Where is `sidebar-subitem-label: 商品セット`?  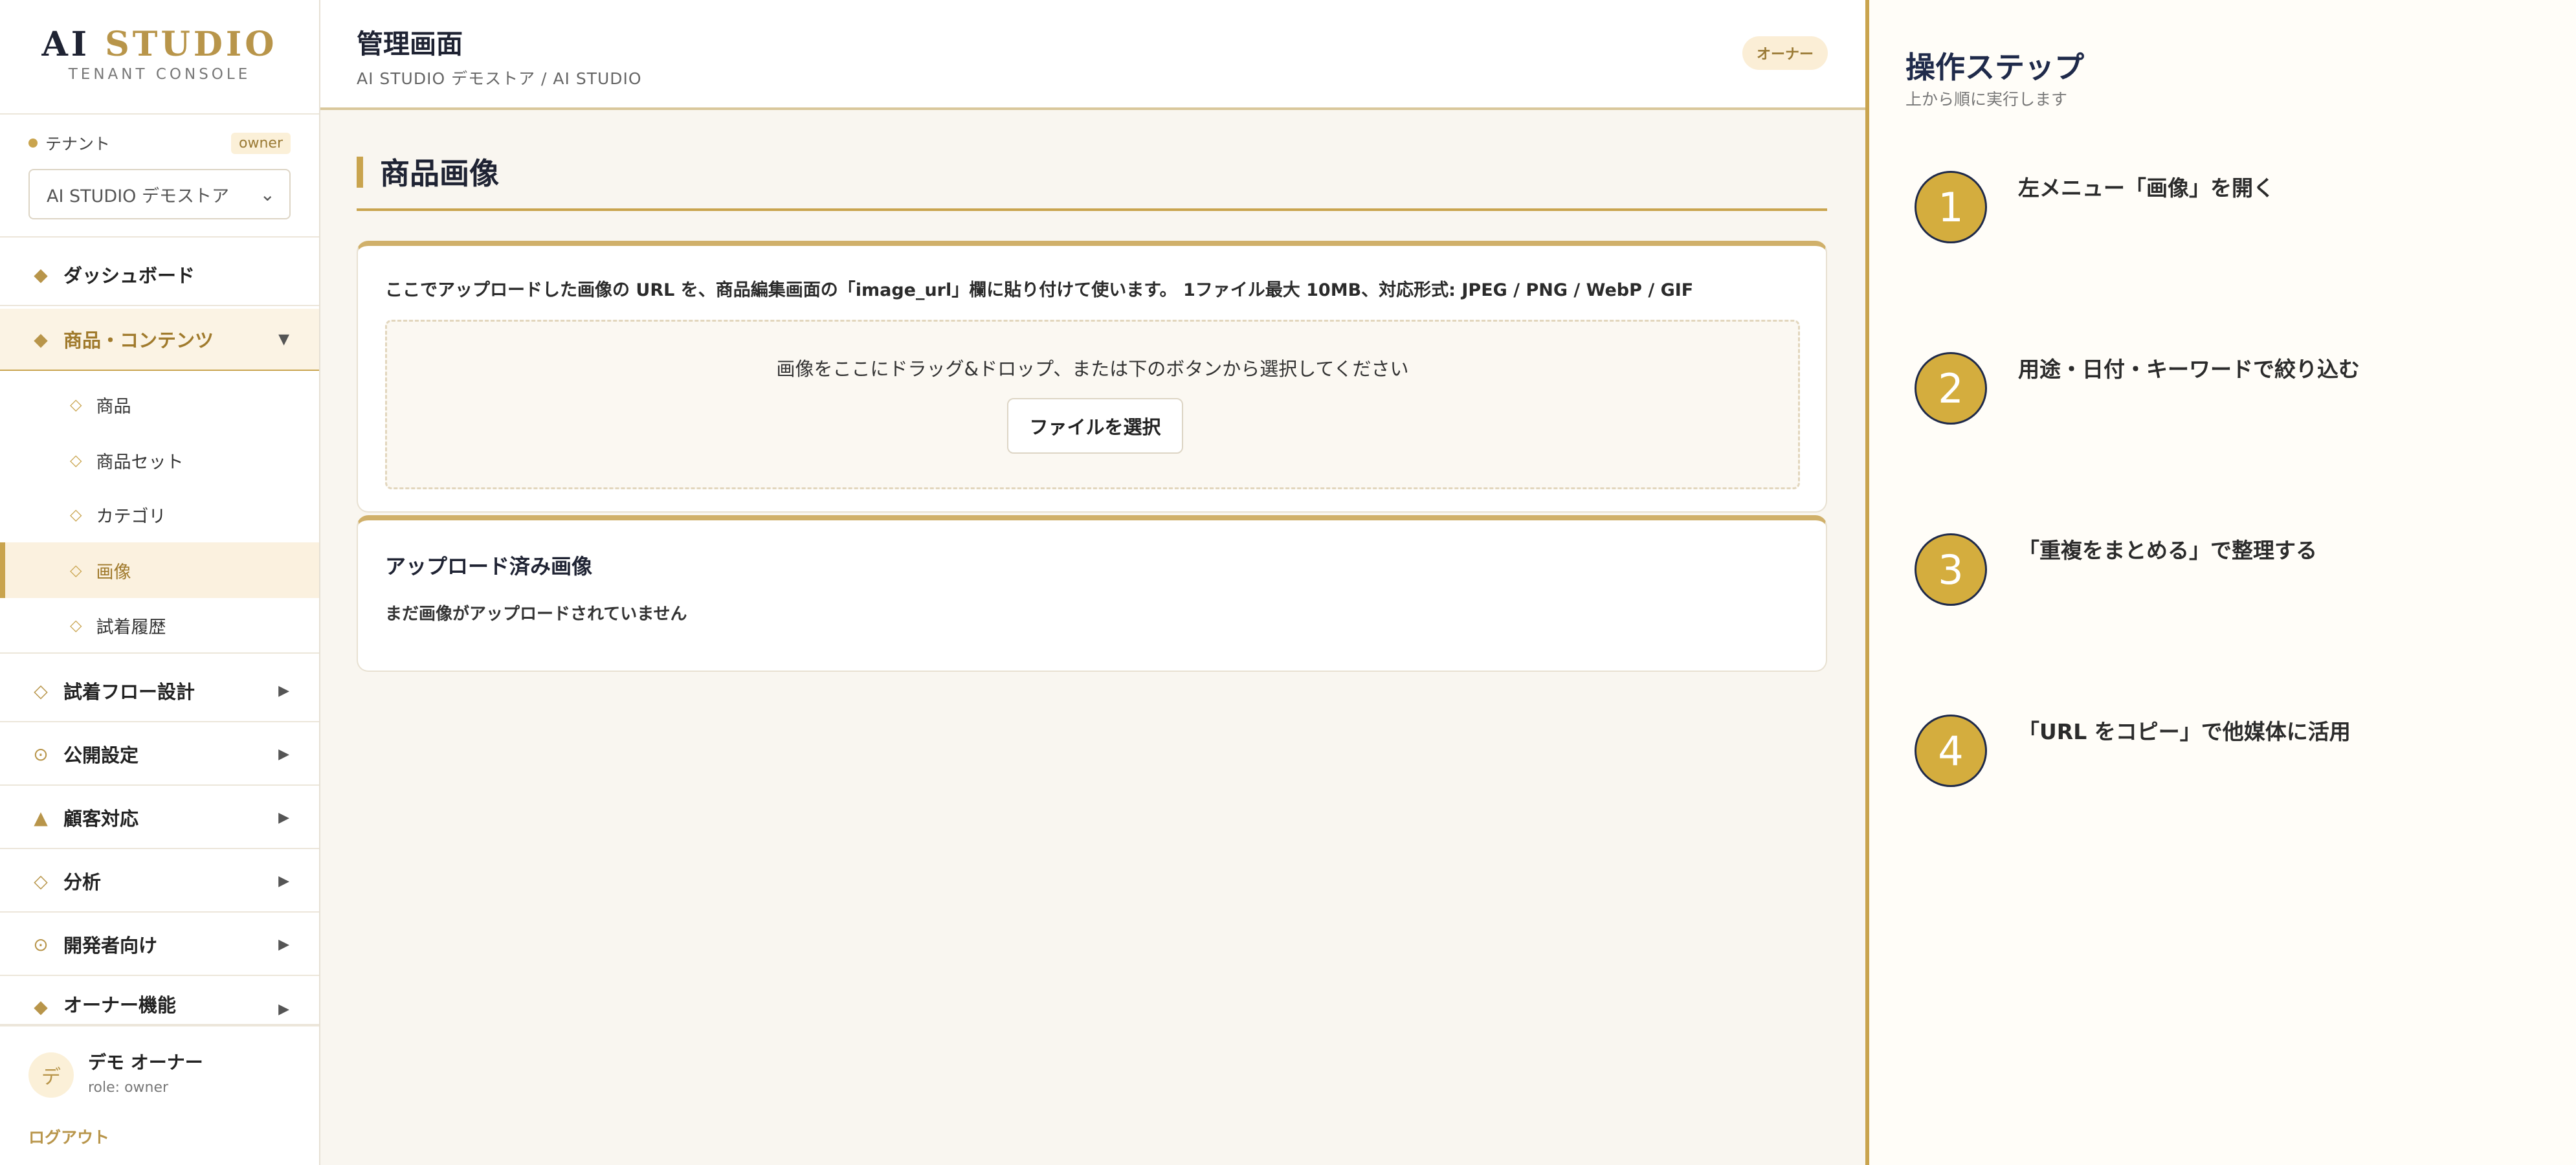 sidebar-subitem-label: 商品セット is located at coordinates (140, 462).